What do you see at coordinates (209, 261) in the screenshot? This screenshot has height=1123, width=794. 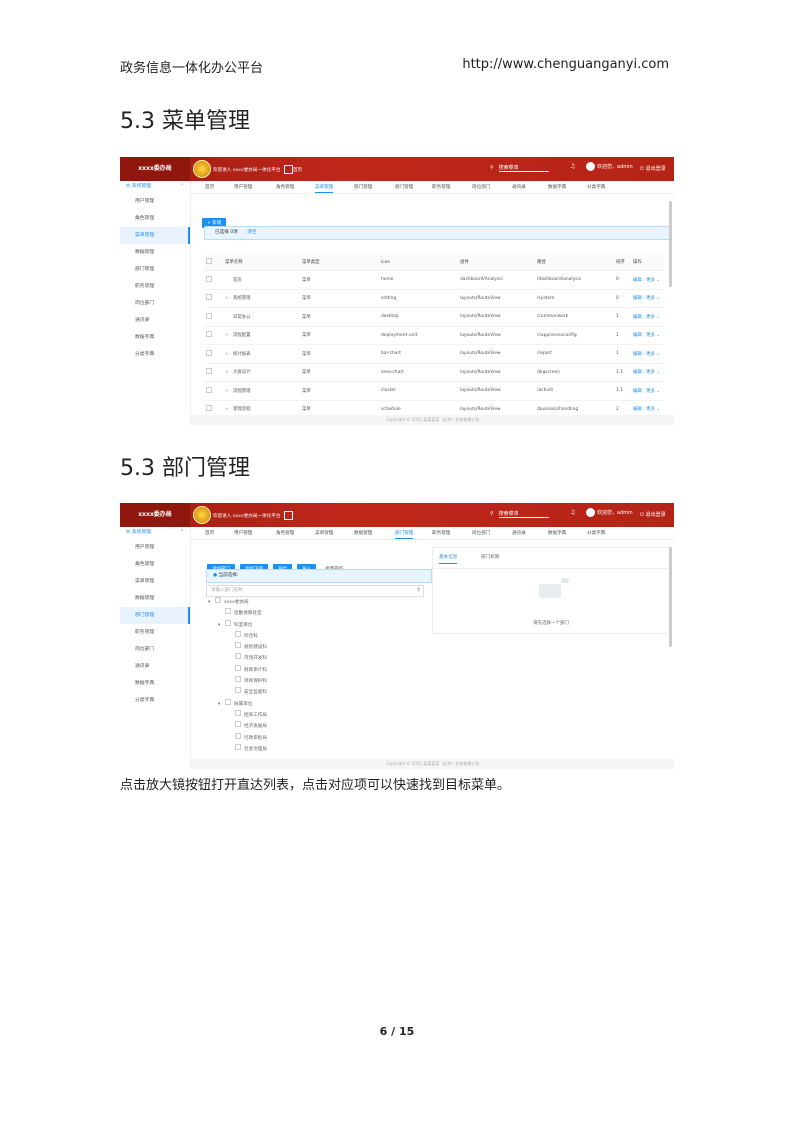 I see `select-all-checkbox` at bounding box center [209, 261].